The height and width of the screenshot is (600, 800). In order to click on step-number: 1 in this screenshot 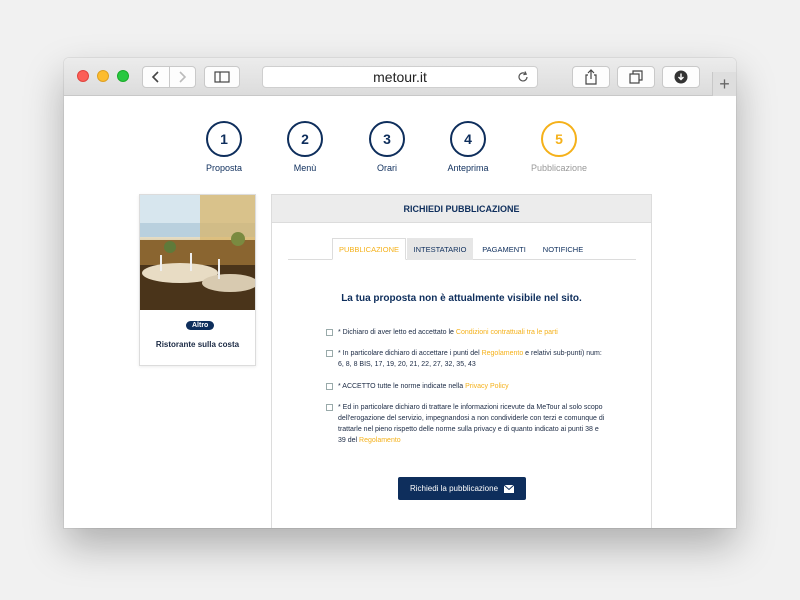, I will do `click(224, 139)`.